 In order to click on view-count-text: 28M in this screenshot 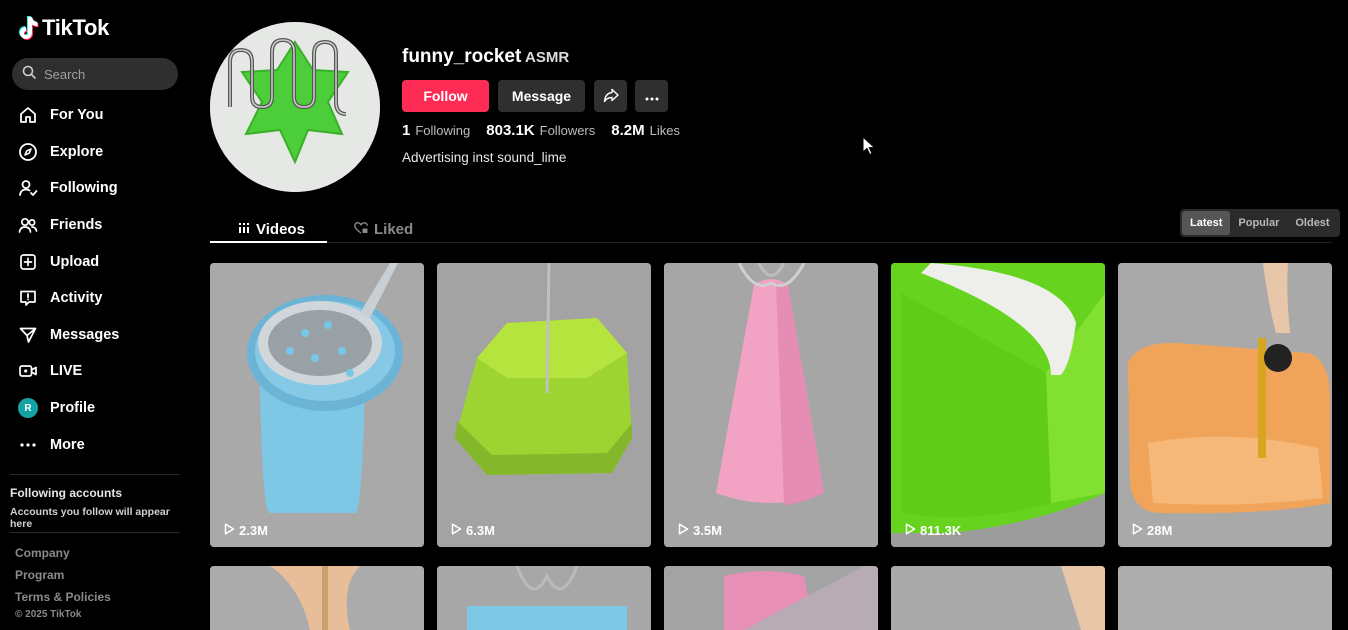, I will do `click(1160, 530)`.